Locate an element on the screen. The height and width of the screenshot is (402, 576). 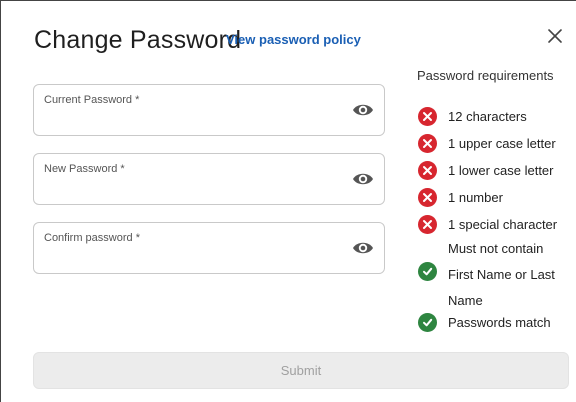
requirement-text: 12 characters is located at coordinates (487, 116).